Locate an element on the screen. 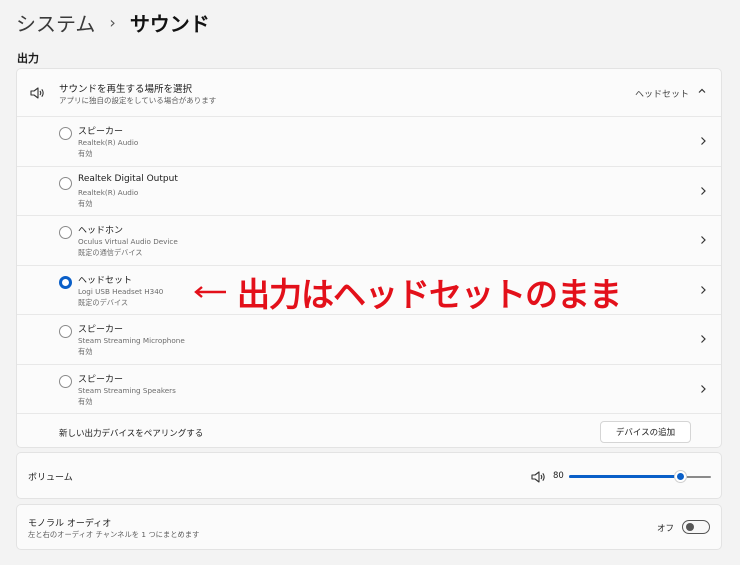 The width and height of the screenshot is (740, 565). breadcrumb: システム › サウンド is located at coordinates (113, 22).